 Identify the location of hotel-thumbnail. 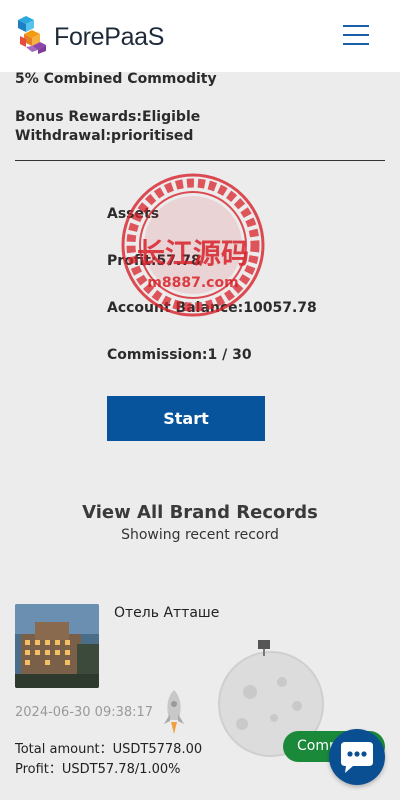
(57, 646).